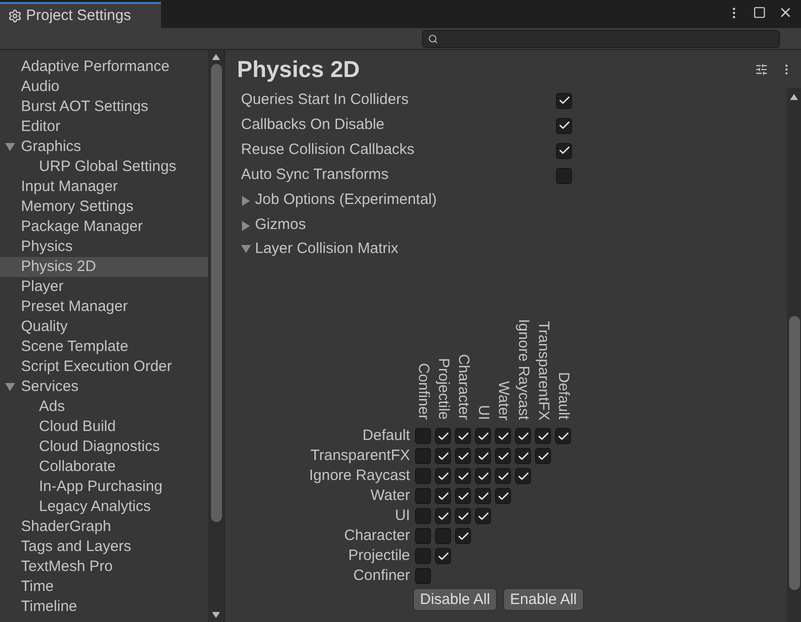 The image size is (801, 622). Describe the element at coordinates (104, 547) in the screenshot. I see `sidebar-item: Tags and Layers` at that location.